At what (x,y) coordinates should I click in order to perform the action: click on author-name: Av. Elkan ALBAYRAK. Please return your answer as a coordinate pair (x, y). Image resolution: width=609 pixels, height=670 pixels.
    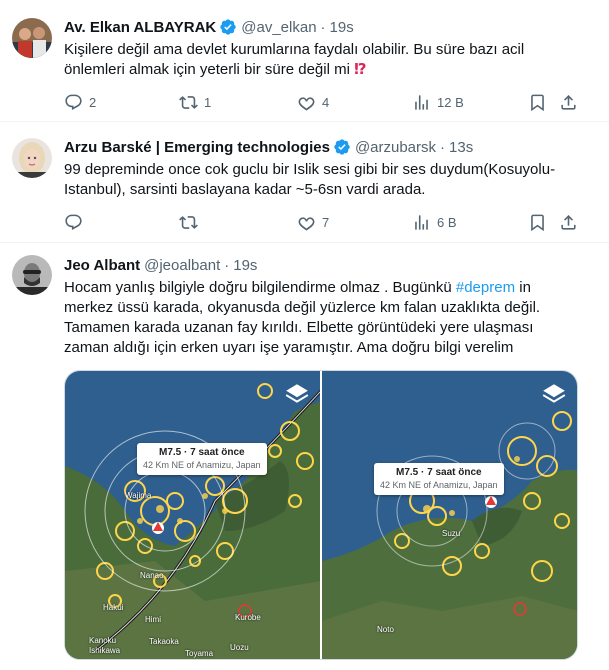
    Looking at the image, I should click on (140, 27).